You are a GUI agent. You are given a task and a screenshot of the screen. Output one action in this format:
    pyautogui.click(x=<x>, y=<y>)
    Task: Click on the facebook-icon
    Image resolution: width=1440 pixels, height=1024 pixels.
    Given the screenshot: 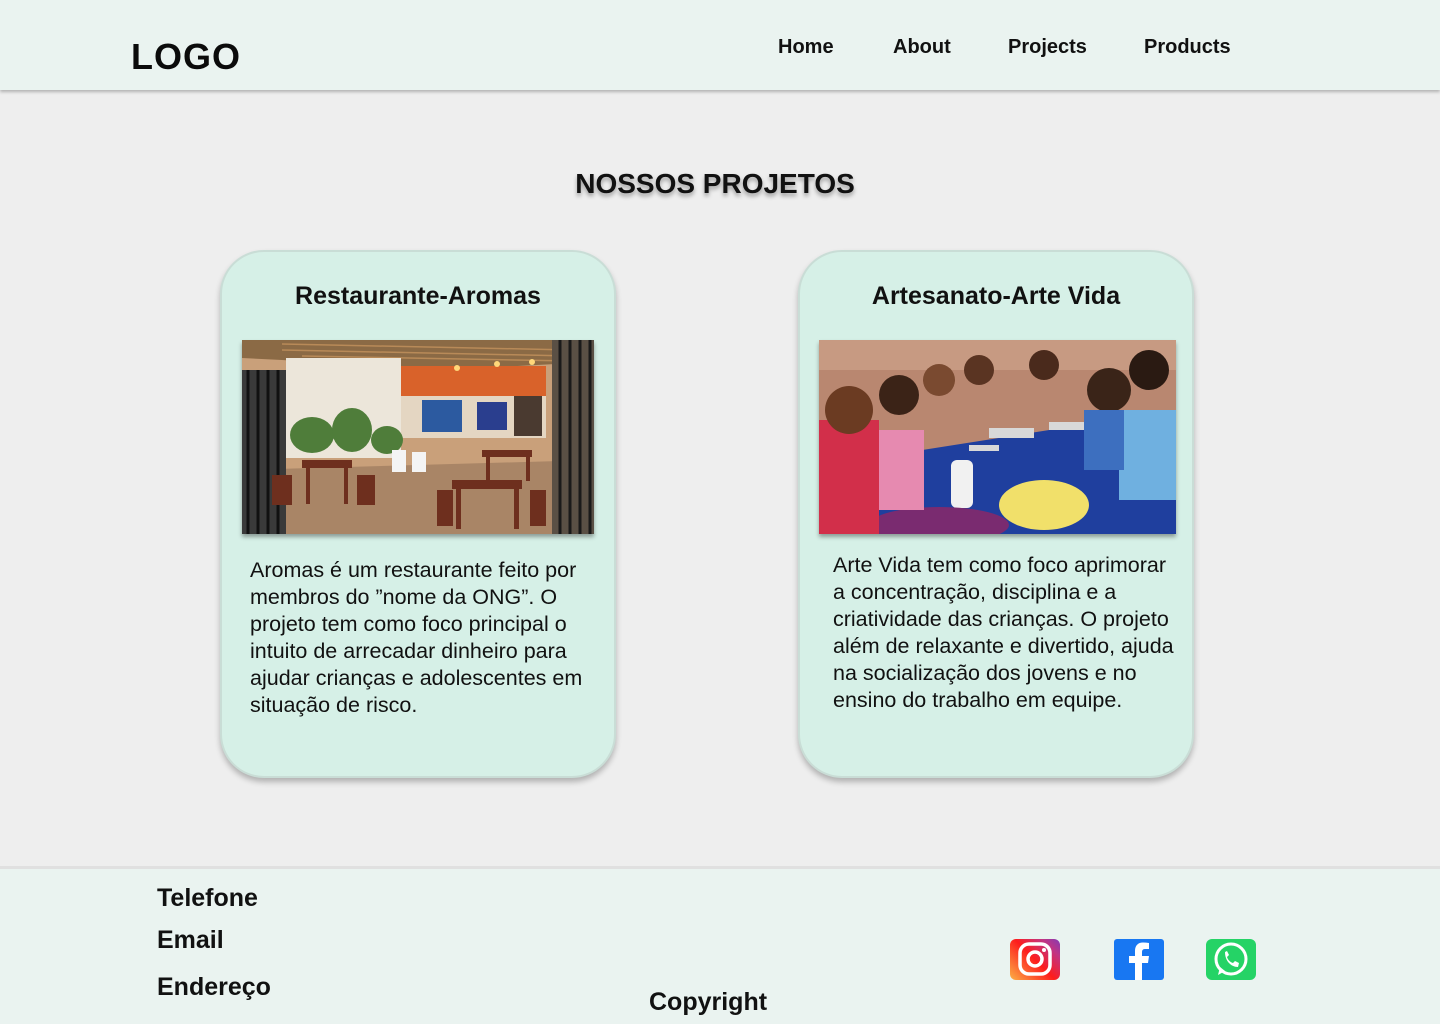 What is the action you would take?
    pyautogui.click(x=1139, y=959)
    